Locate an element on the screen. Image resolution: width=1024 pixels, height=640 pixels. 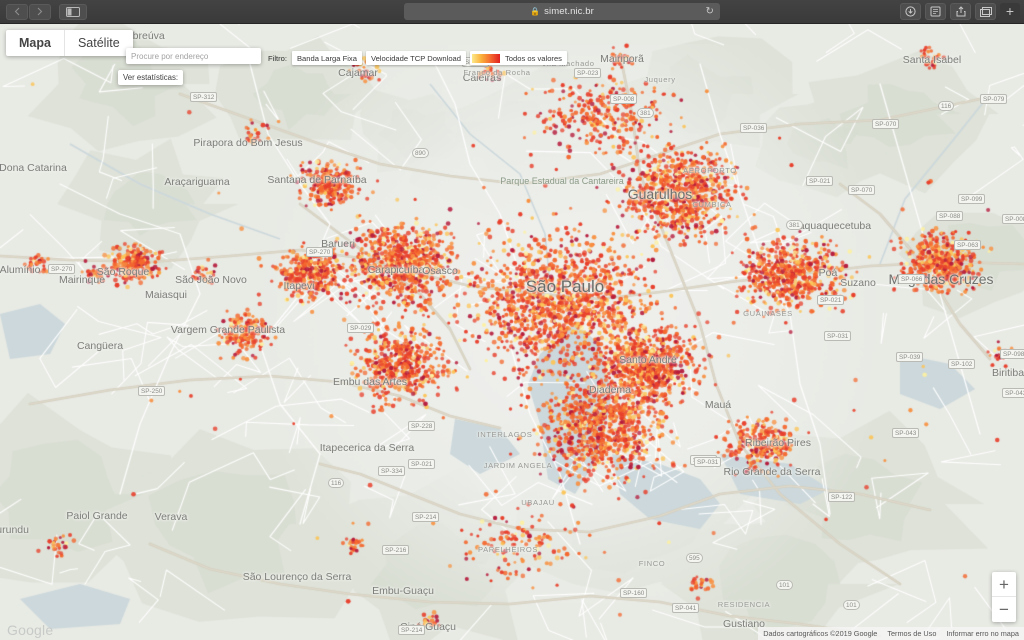
url-bar: 🔒 simet.nic.br ↻ is located at coordinates (562, 11).